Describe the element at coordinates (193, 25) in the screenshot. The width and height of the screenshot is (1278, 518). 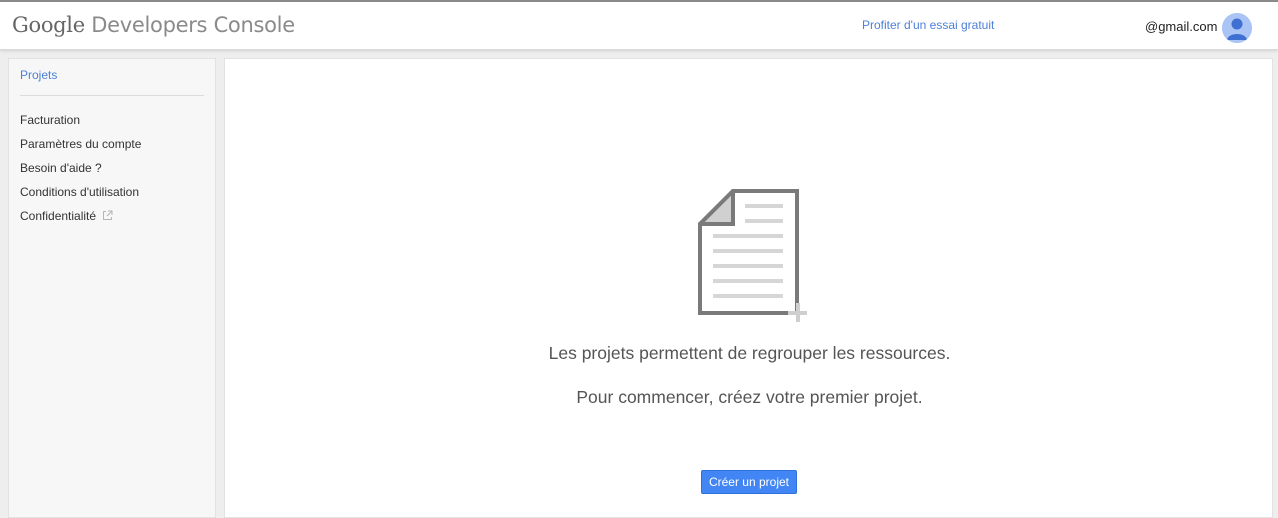
I see `logo-product: Developers Console` at that location.